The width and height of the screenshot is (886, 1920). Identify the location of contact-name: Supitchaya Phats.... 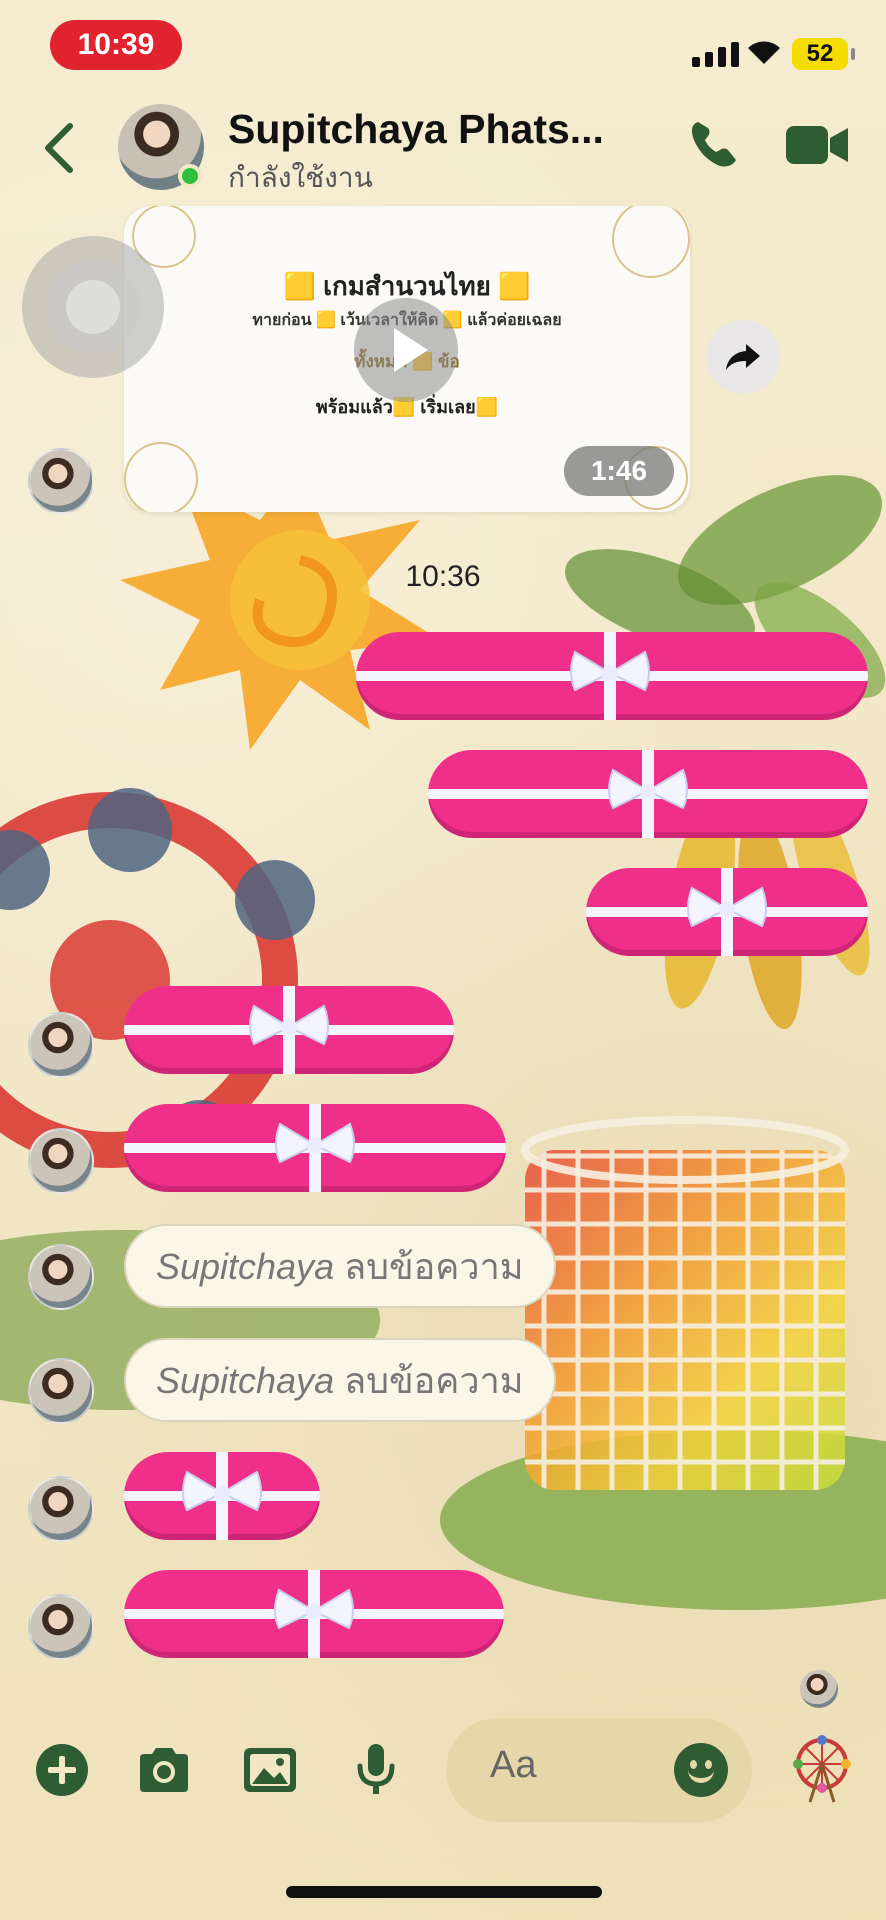
(416, 129).